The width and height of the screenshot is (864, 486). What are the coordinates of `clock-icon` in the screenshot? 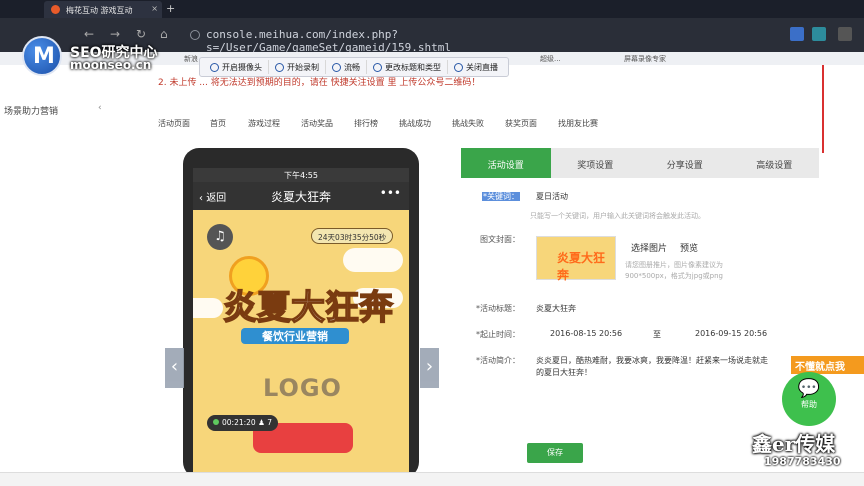 It's located at (216, 422).